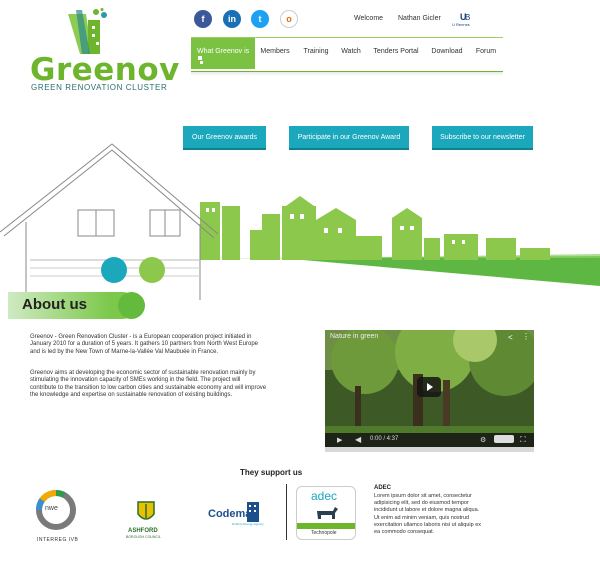  I want to click on user-name-link: Nathan Gicler, so click(419, 18).